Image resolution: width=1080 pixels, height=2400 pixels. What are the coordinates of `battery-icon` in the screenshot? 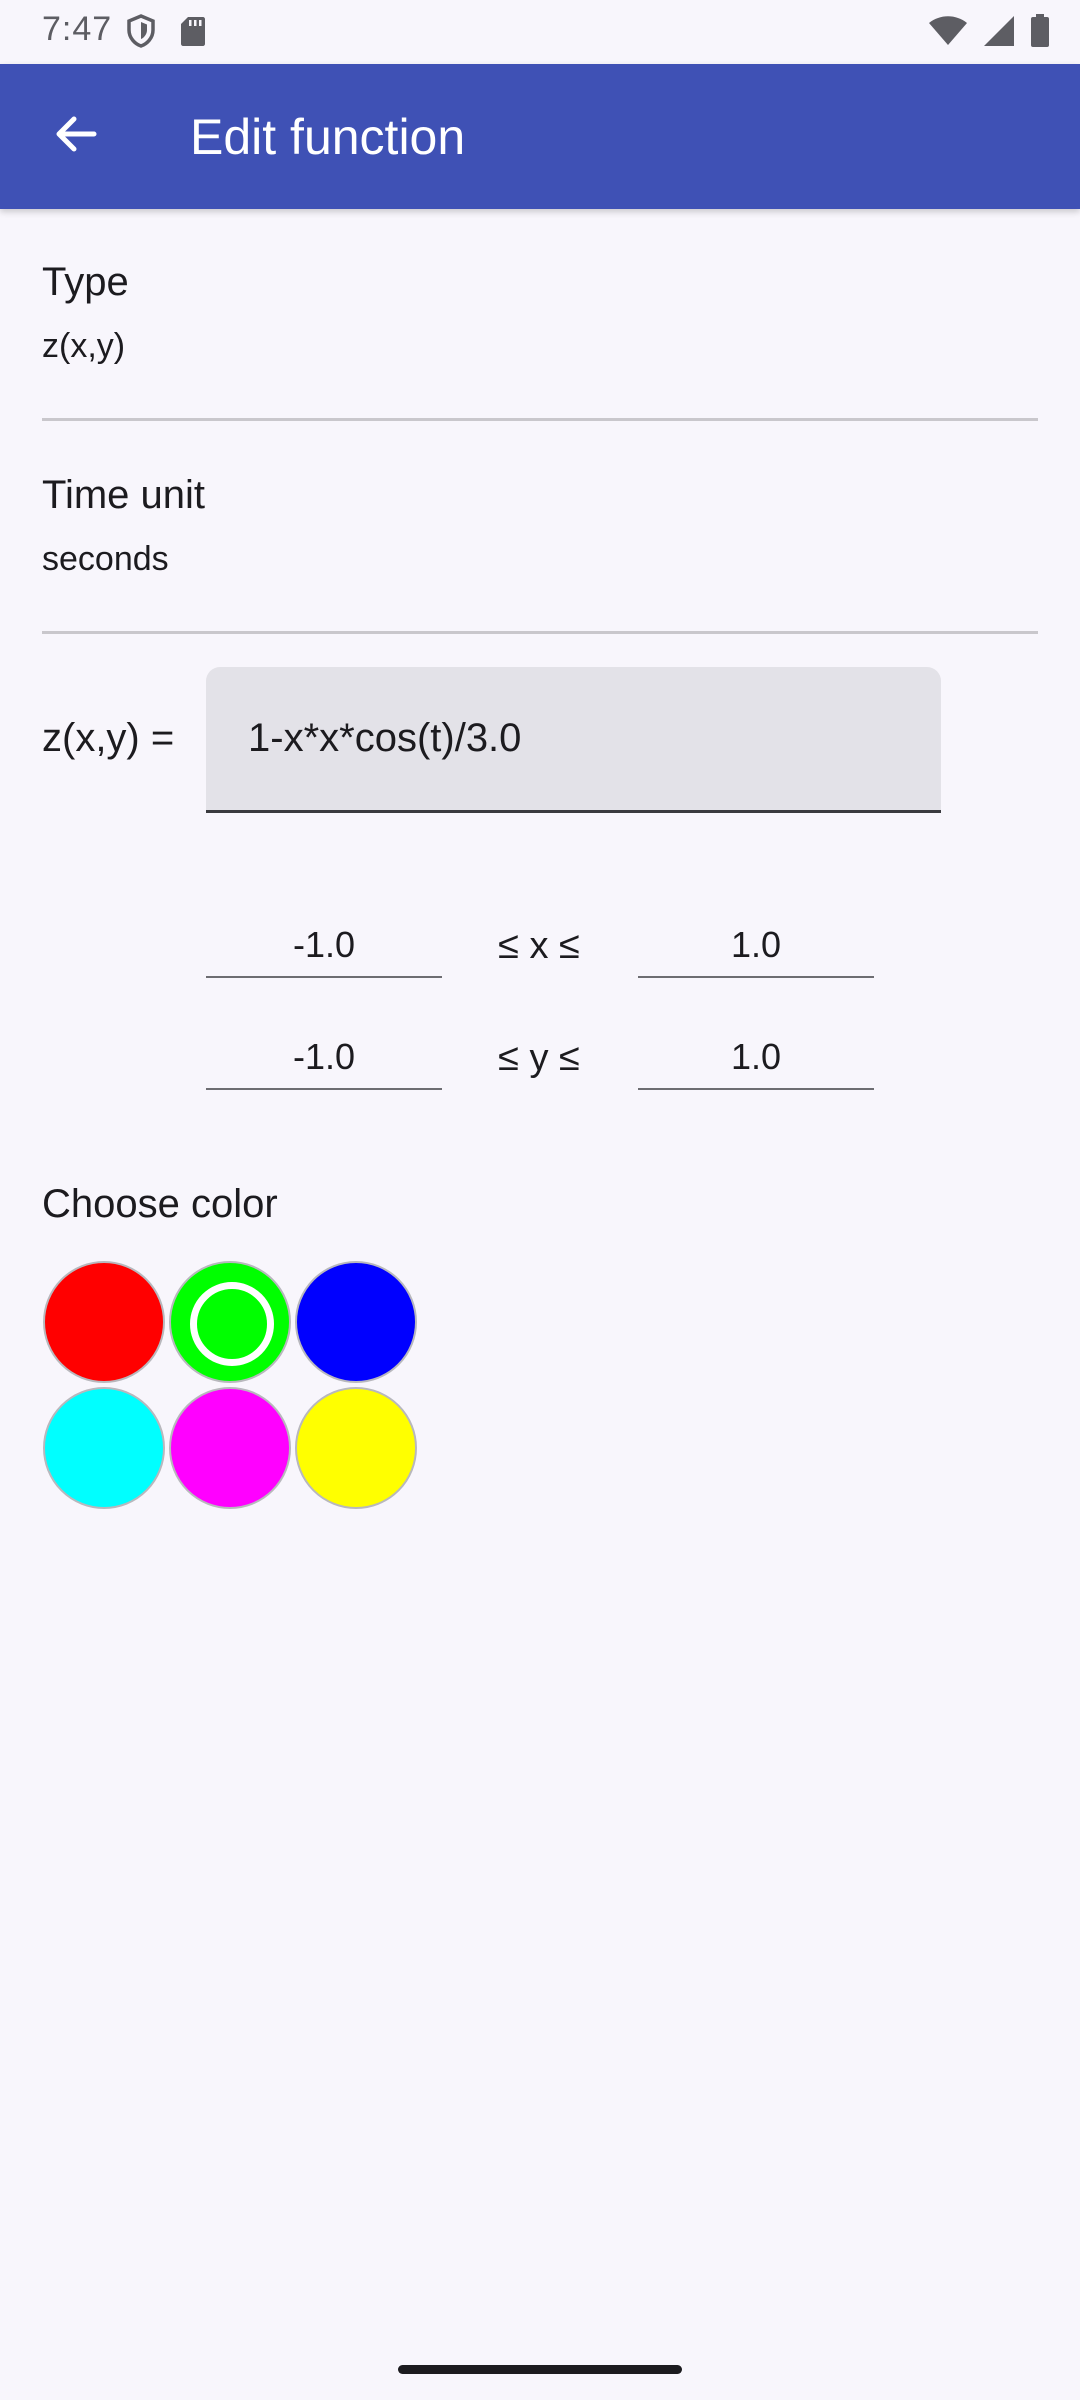 It's located at (1040, 33).